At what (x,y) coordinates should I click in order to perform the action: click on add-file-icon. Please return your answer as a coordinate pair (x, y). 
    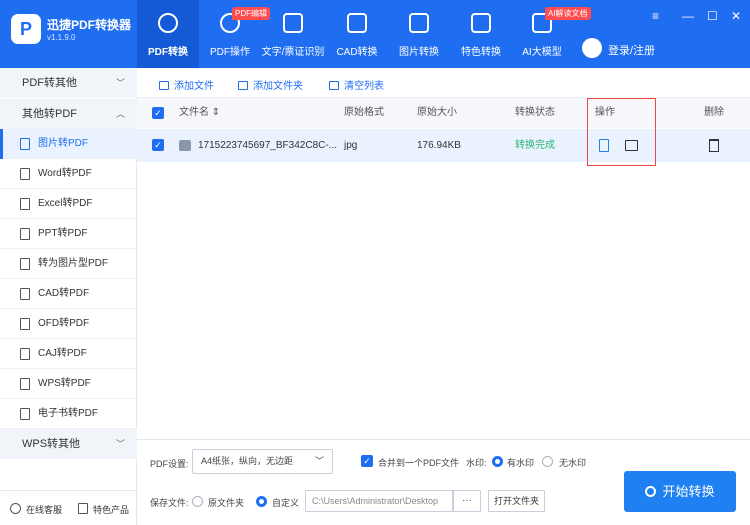
    Looking at the image, I should click on (164, 85).